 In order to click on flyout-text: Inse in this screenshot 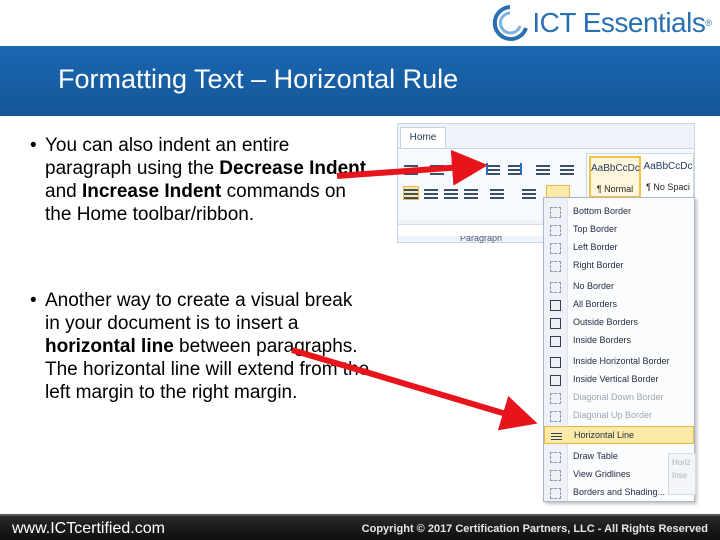, I will do `click(680, 475)`.